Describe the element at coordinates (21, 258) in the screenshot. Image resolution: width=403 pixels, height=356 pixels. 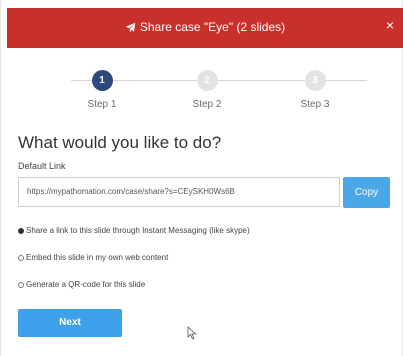
I see `radio-embed` at that location.